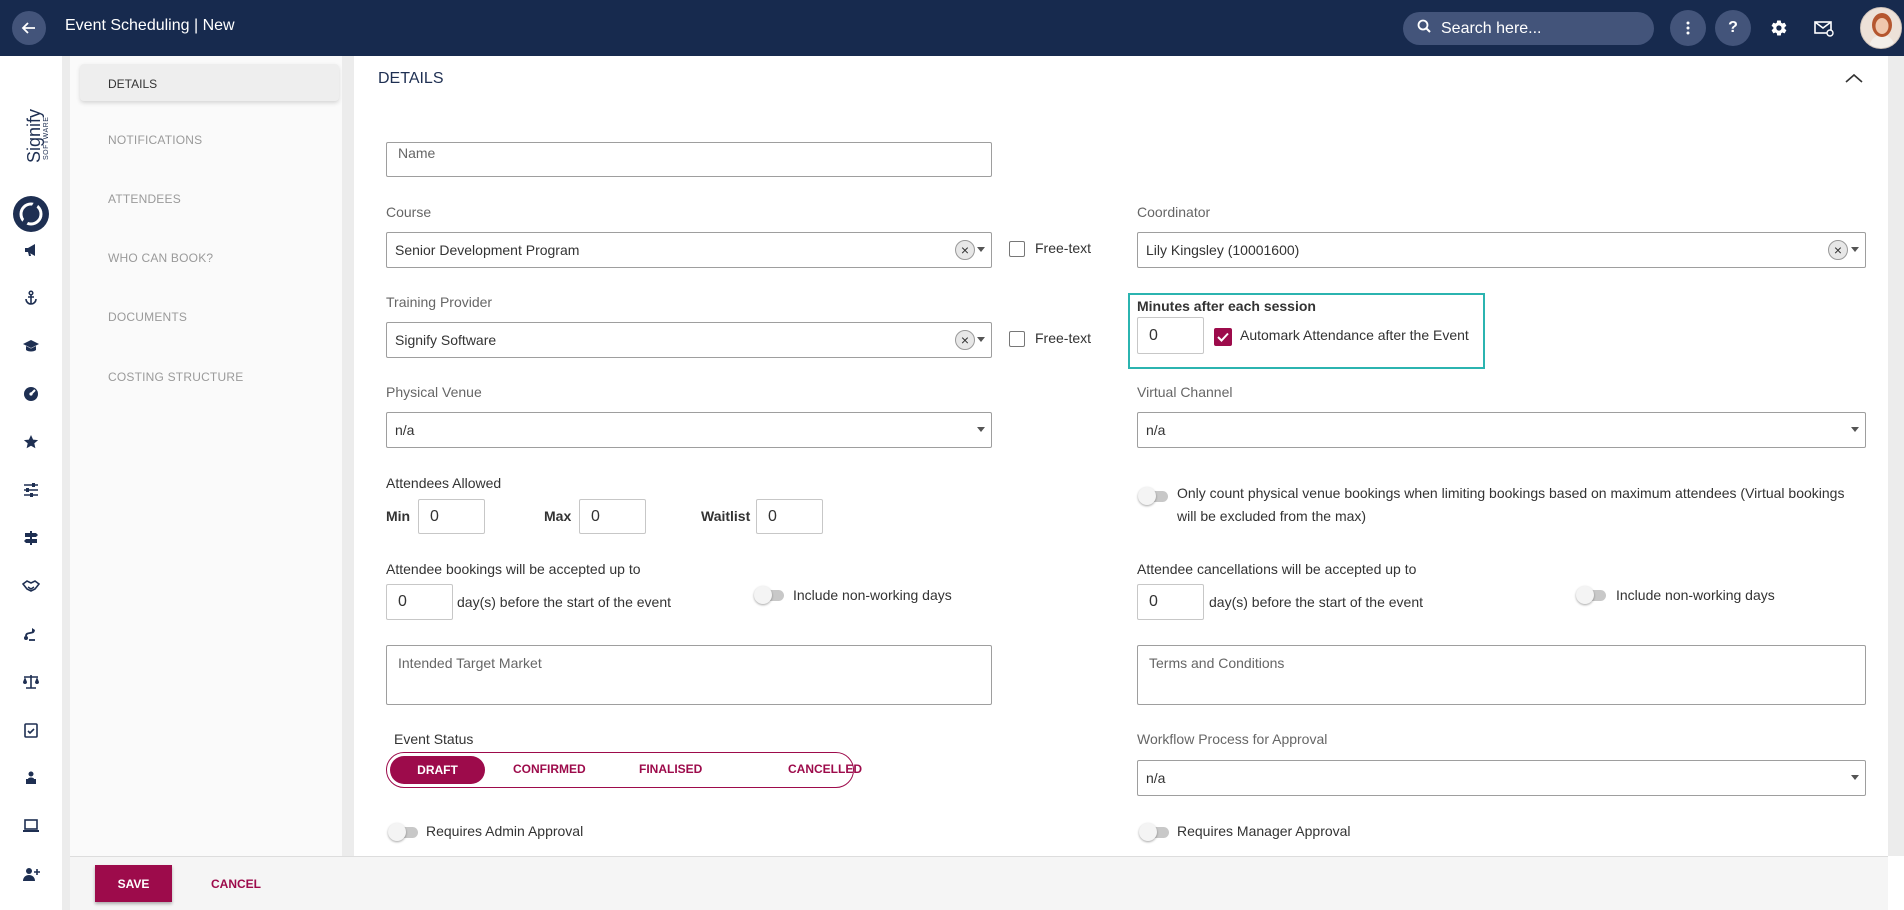  I want to click on brand-logo: Signify SOFTWARE, so click(31, 173).